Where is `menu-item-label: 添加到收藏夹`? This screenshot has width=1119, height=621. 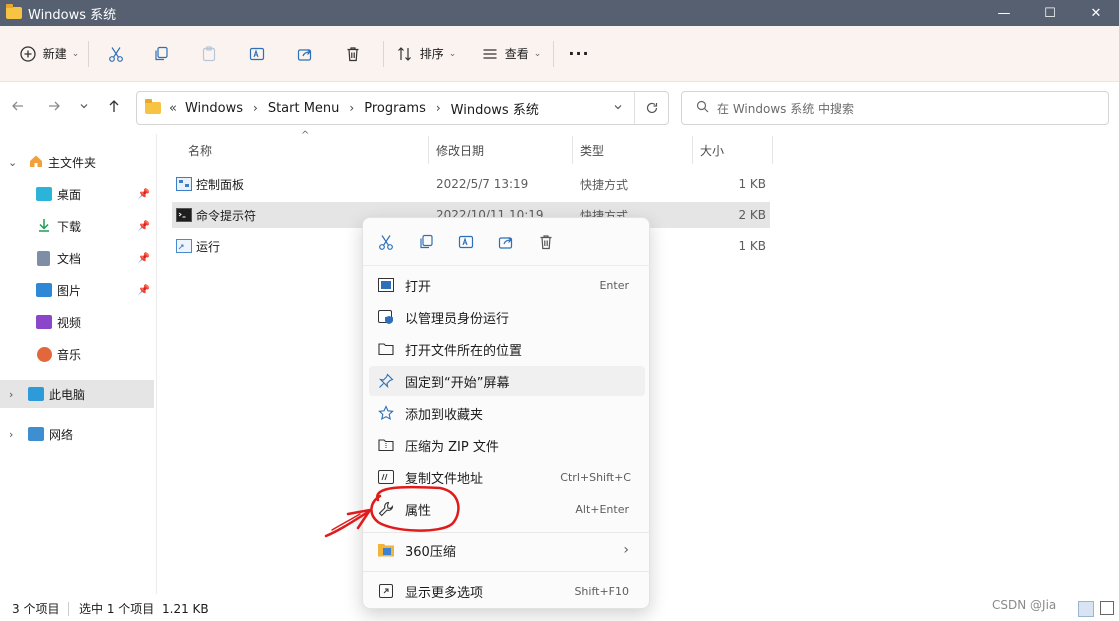 menu-item-label: 添加到收藏夹 is located at coordinates (444, 415).